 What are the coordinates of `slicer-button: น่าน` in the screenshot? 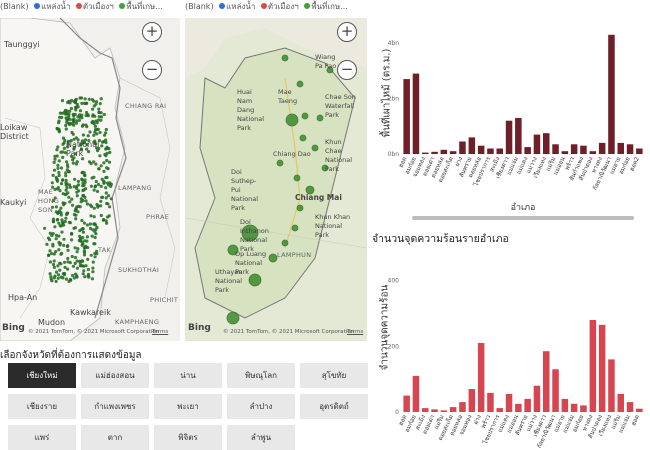 It's located at (188, 375).